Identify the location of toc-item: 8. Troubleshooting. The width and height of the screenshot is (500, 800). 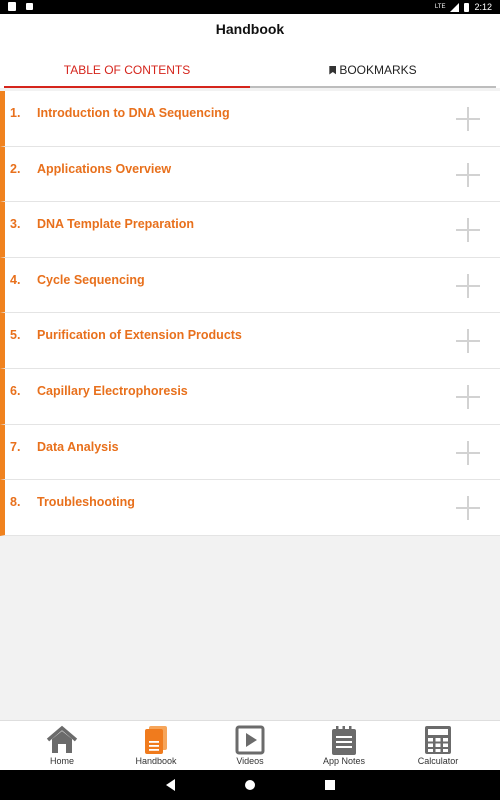
(250, 508).